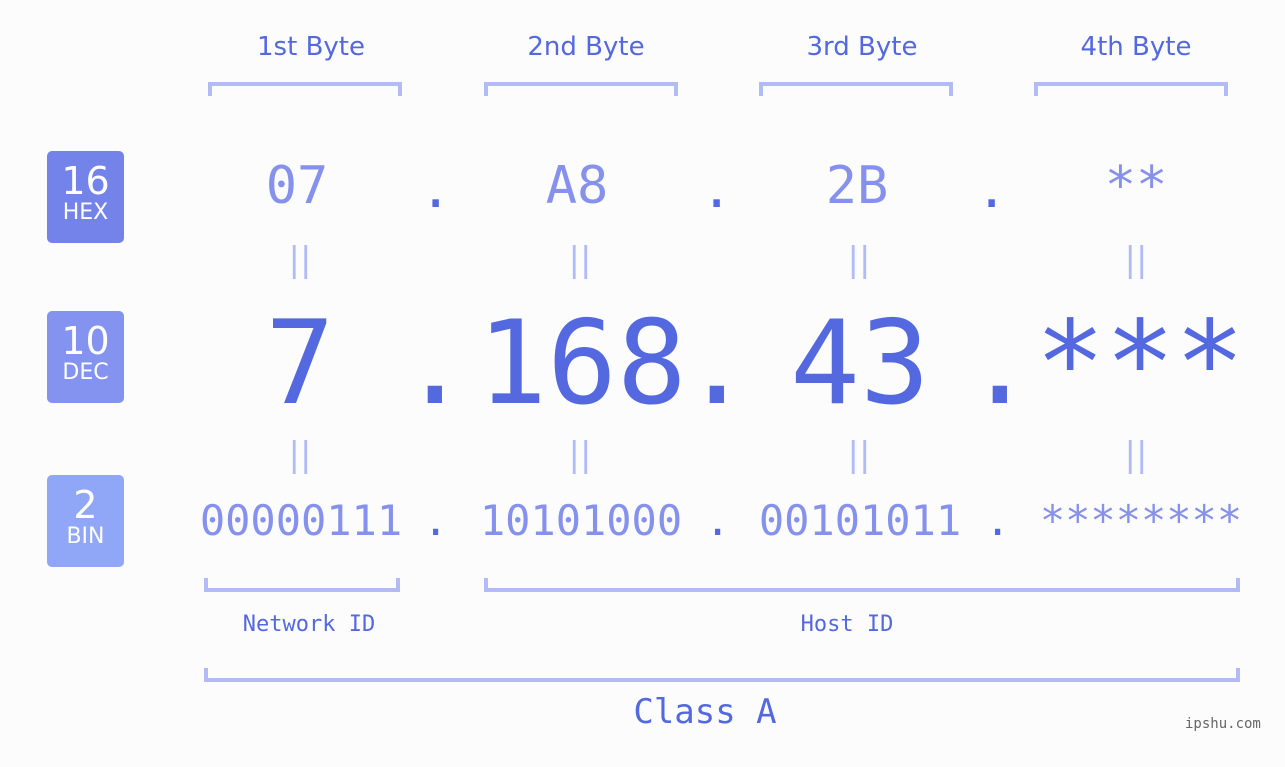 Image resolution: width=1285 pixels, height=767 pixels. What do you see at coordinates (586, 47) in the screenshot?
I see `byte-heading-2: 2nd Byte` at bounding box center [586, 47].